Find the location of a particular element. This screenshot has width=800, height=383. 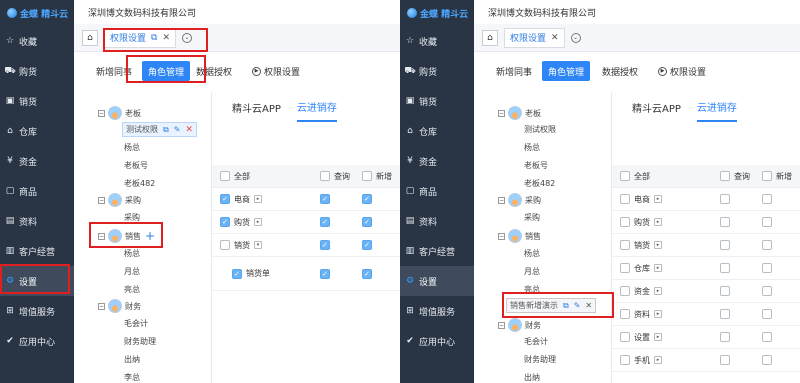

tree-leaf: 老板482 is located at coordinates (539, 183).